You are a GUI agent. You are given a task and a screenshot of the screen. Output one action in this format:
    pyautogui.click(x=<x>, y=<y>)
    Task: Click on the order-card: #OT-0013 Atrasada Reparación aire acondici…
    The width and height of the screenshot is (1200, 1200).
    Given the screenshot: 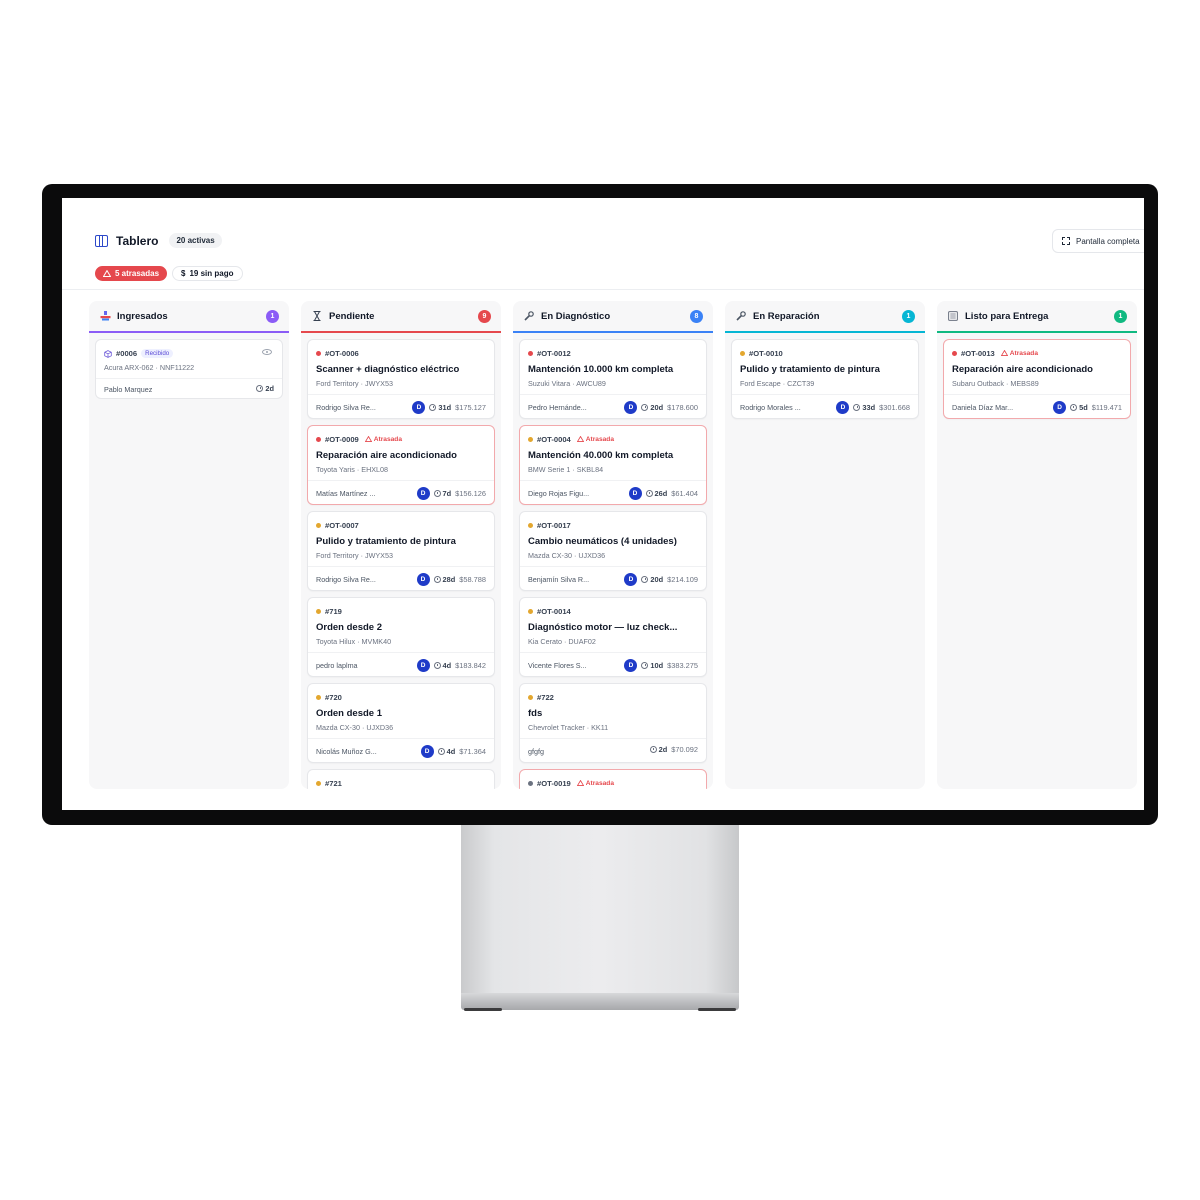 What is the action you would take?
    pyautogui.click(x=1037, y=379)
    